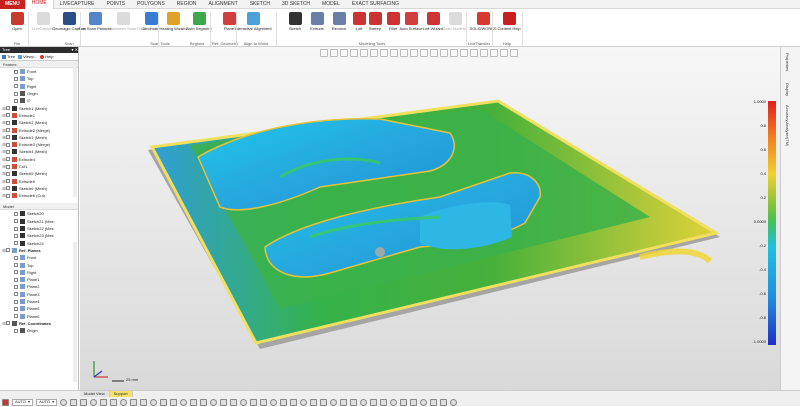 This screenshot has height=407, width=800. Describe the element at coordinates (39, 279) in the screenshot. I see `tree-item: Plane1` at that location.